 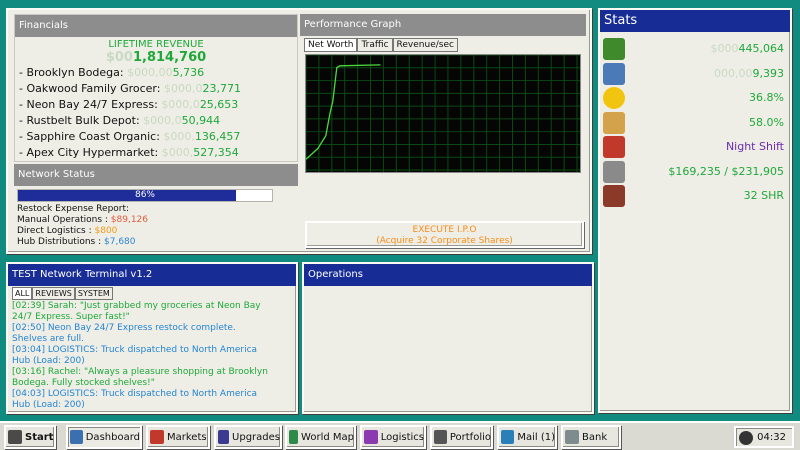 I want to click on stat-value-text: 9,393, so click(x=768, y=73).